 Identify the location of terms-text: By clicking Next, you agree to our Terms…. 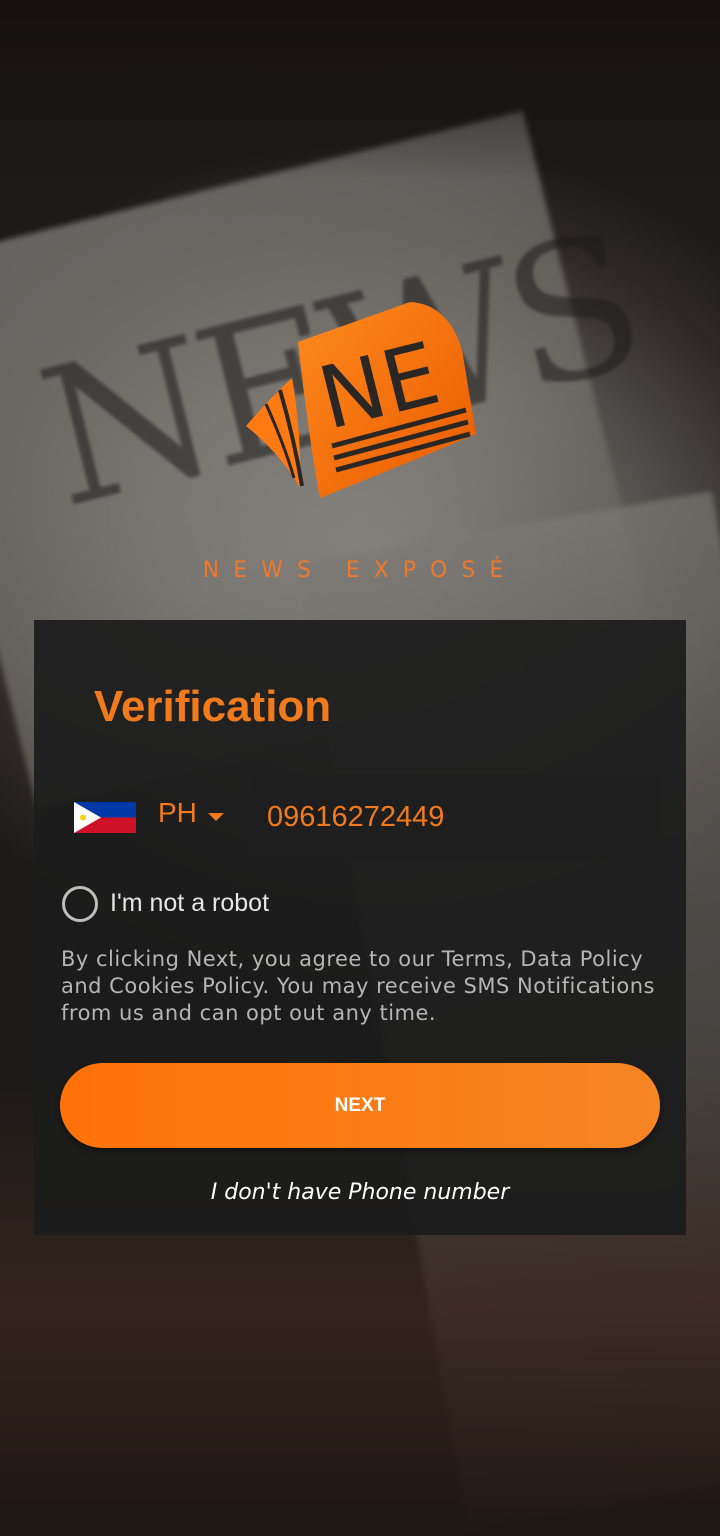
(358, 986).